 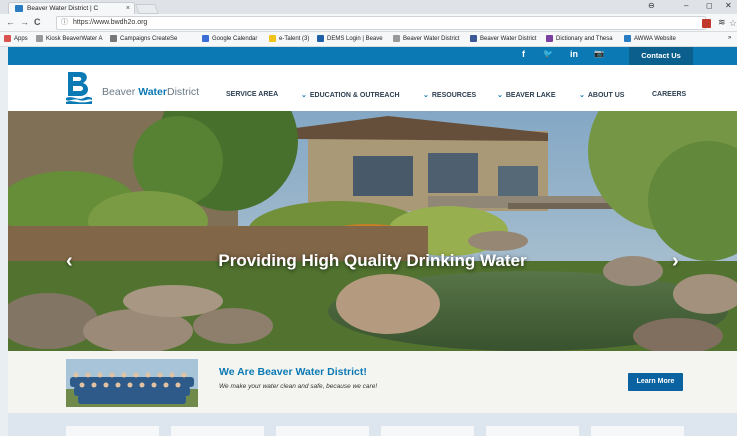 What do you see at coordinates (205, 38) in the screenshot?
I see `calendar-icon` at bounding box center [205, 38].